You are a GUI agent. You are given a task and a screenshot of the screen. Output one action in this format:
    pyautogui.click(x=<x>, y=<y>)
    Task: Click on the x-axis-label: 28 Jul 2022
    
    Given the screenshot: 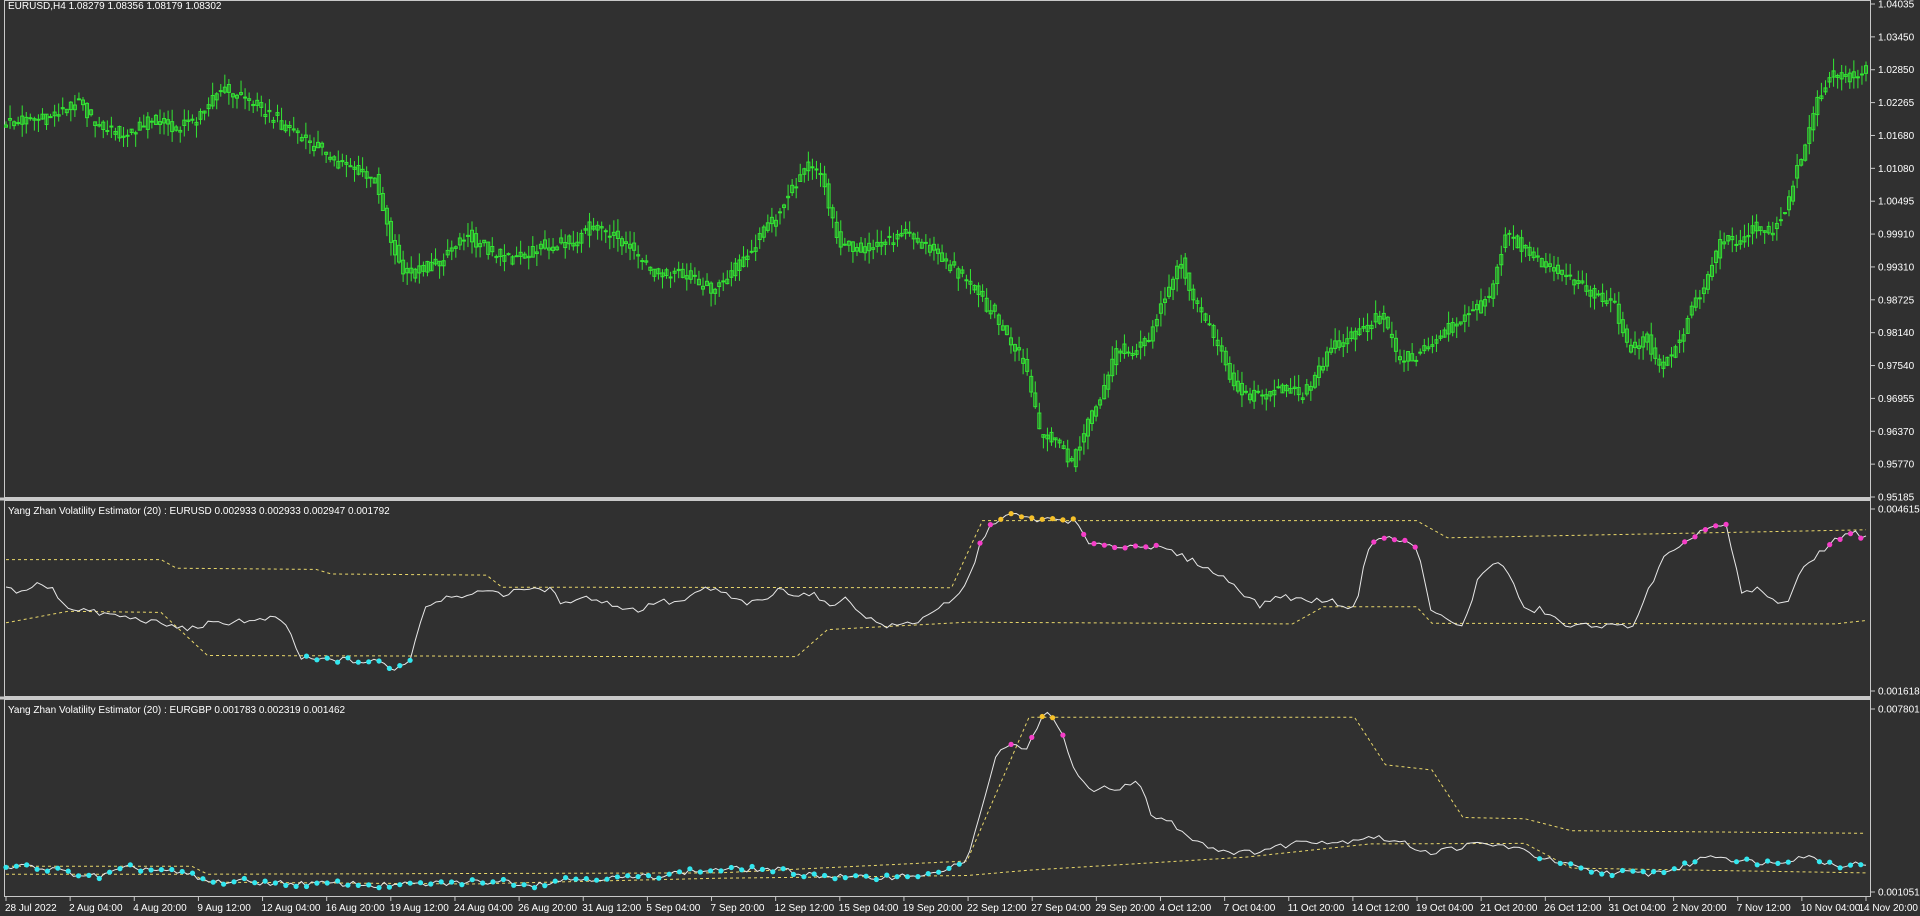 What is the action you would take?
    pyautogui.click(x=31, y=908)
    